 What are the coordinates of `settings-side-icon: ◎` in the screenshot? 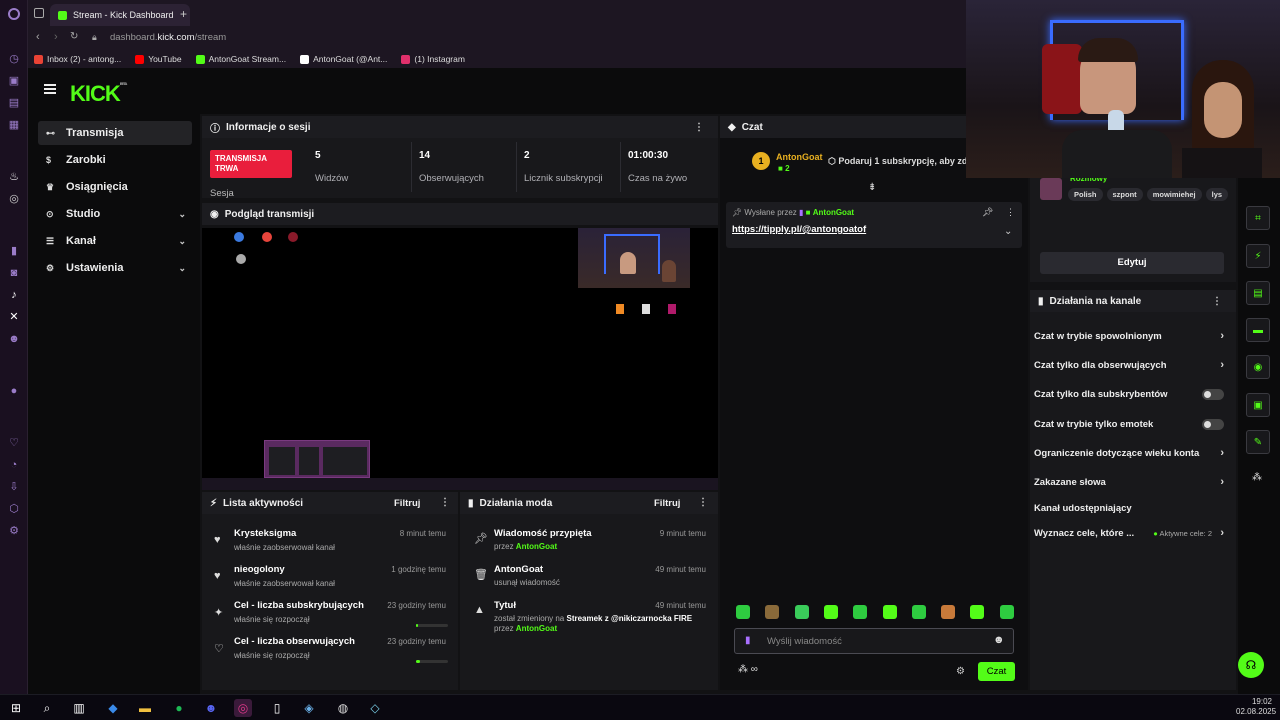 It's located at (14, 199).